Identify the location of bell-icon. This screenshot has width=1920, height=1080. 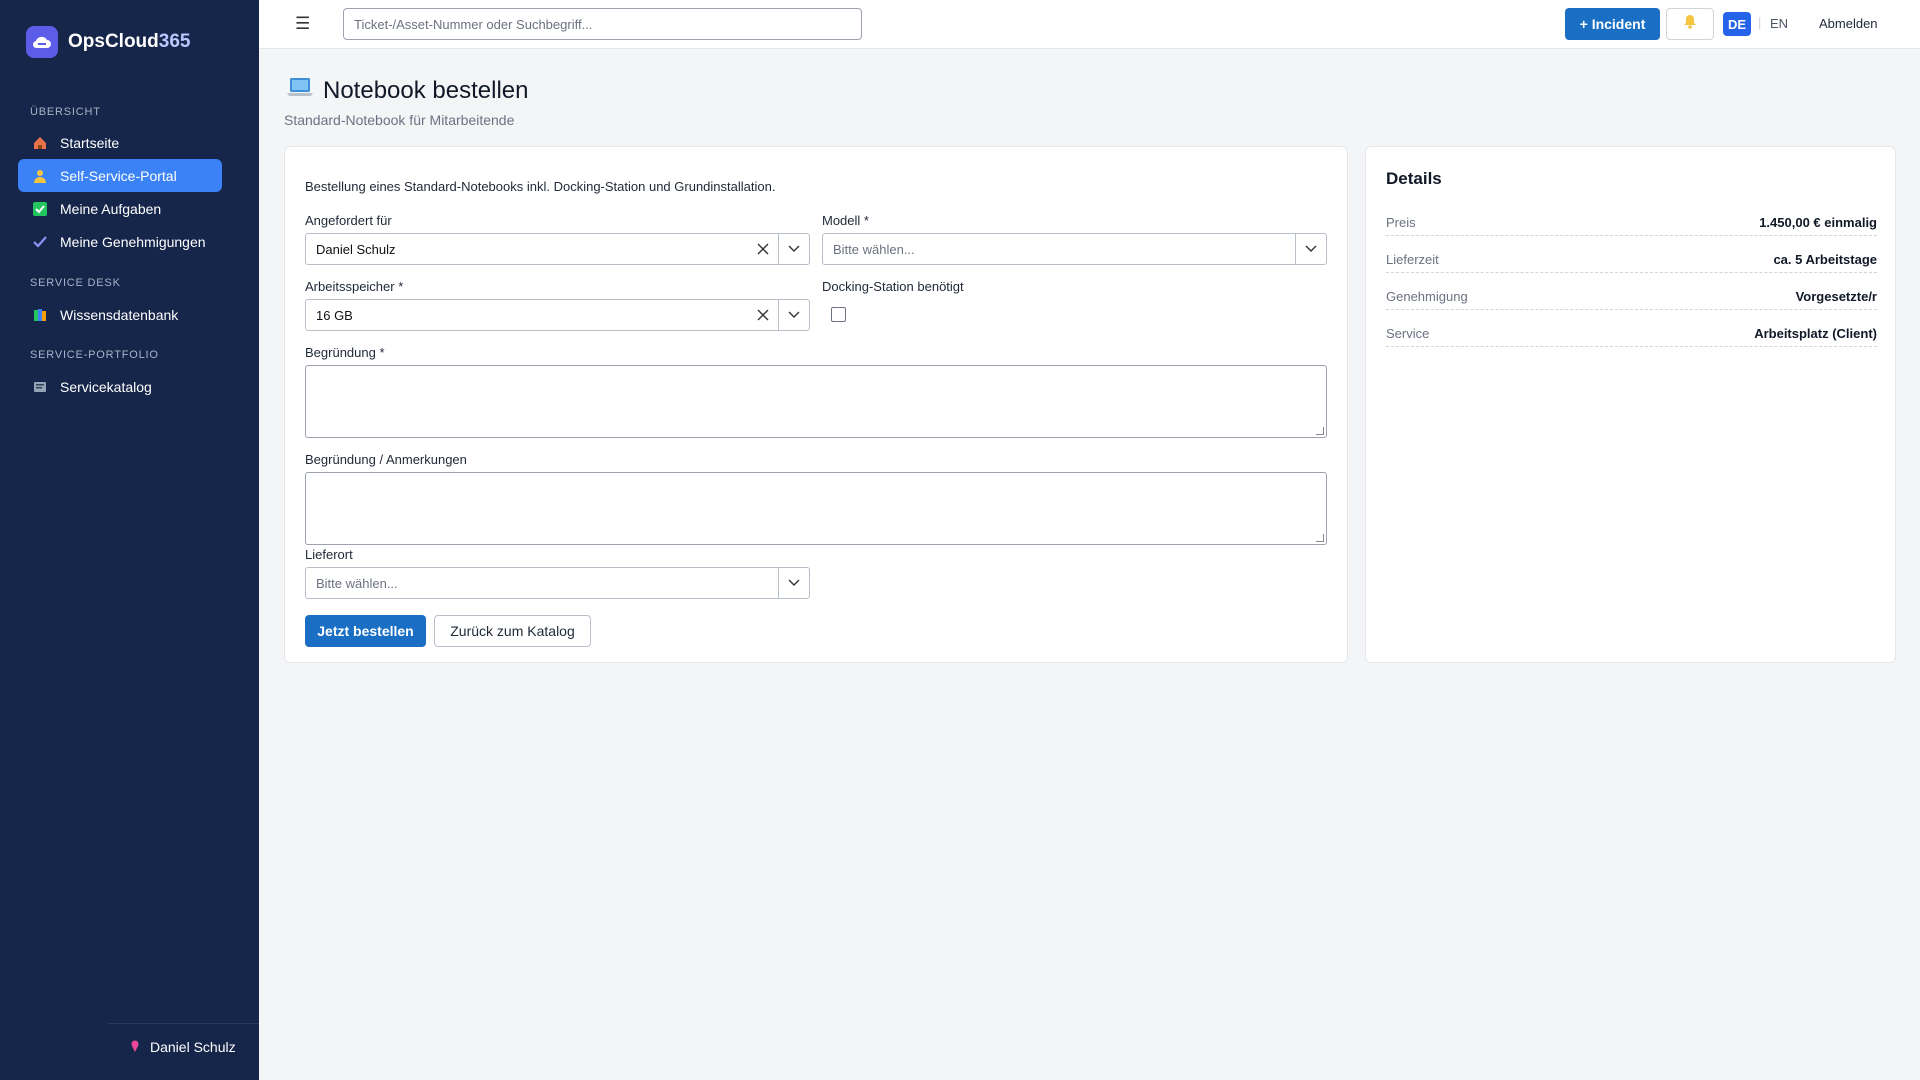
(1690, 24).